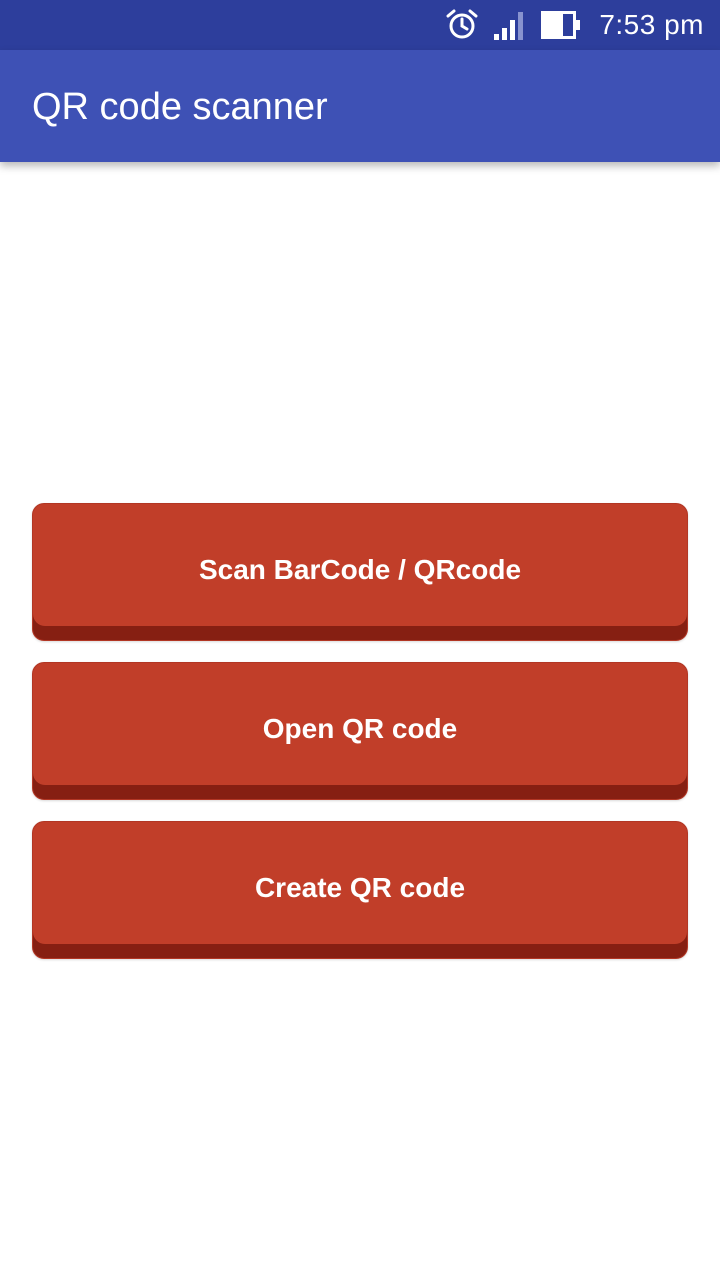 The width and height of the screenshot is (720, 1280). I want to click on scan-button-label: Scan BarCode / QRcode, so click(360, 569).